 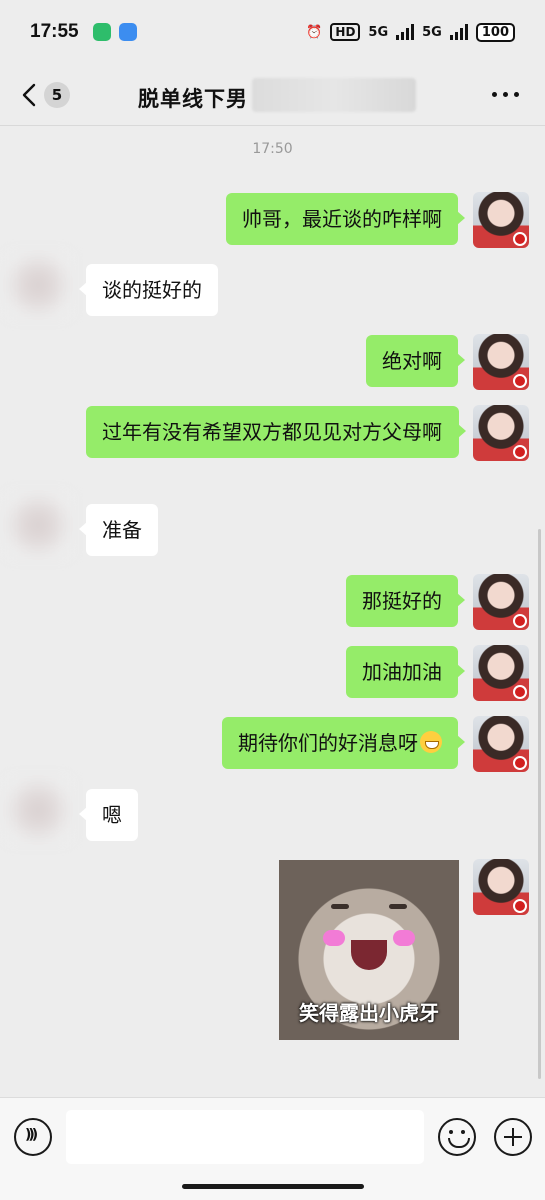 I want to click on sticker-mouth, so click(x=369, y=955).